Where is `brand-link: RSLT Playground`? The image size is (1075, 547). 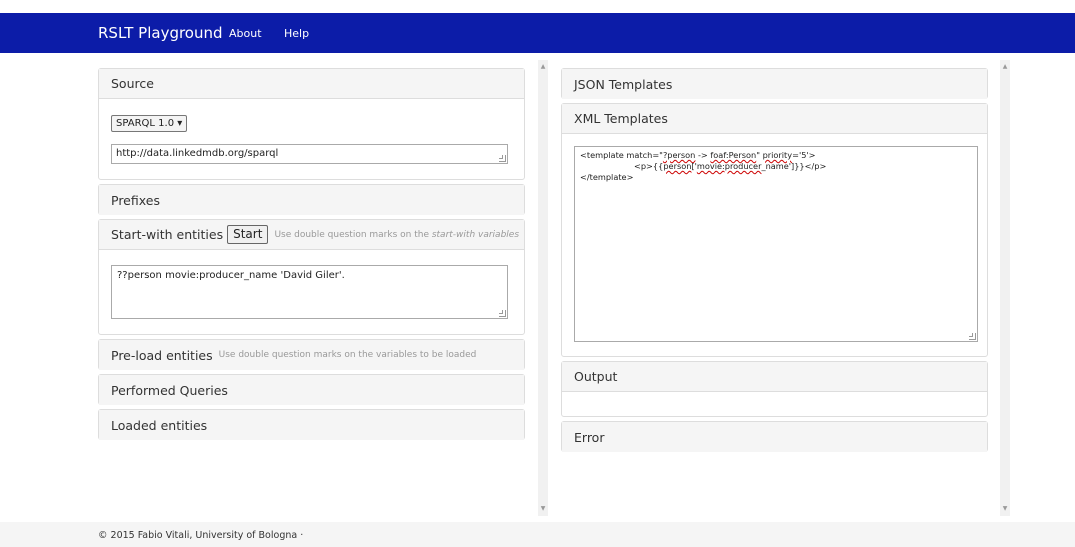
brand-link: RSLT Playground is located at coordinates (160, 33).